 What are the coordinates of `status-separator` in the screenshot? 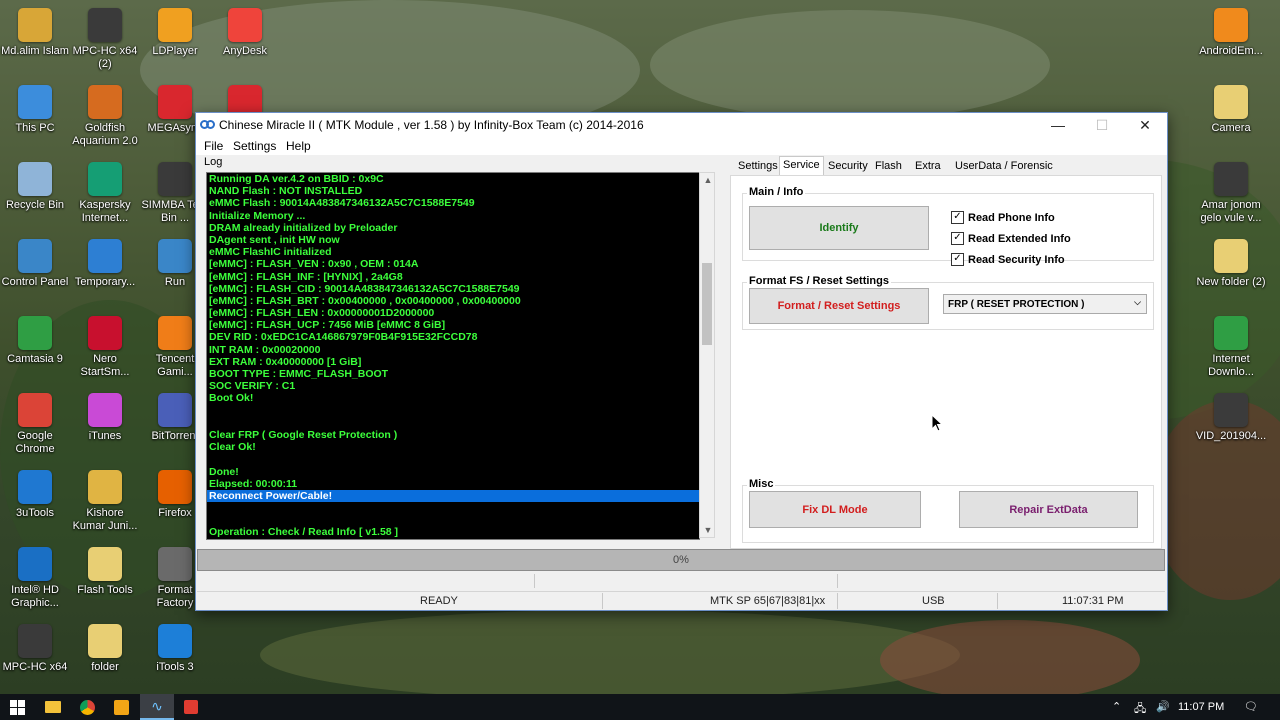 It's located at (997, 601).